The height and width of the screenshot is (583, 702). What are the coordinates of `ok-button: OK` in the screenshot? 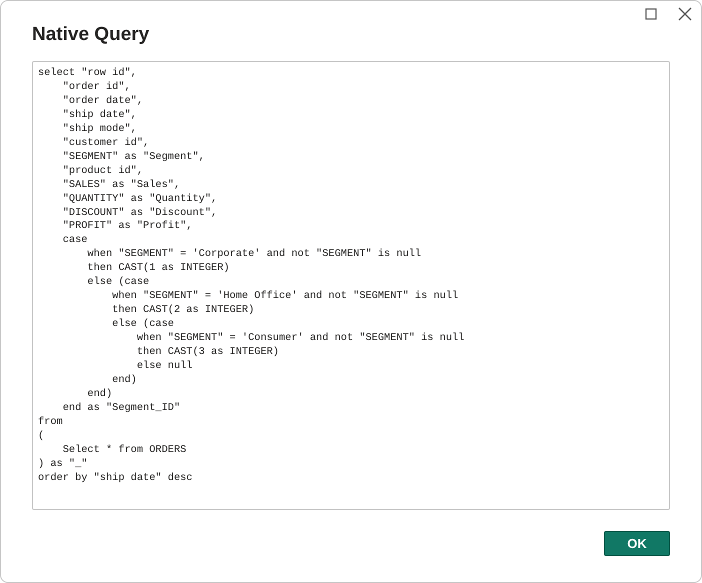 It's located at (637, 543).